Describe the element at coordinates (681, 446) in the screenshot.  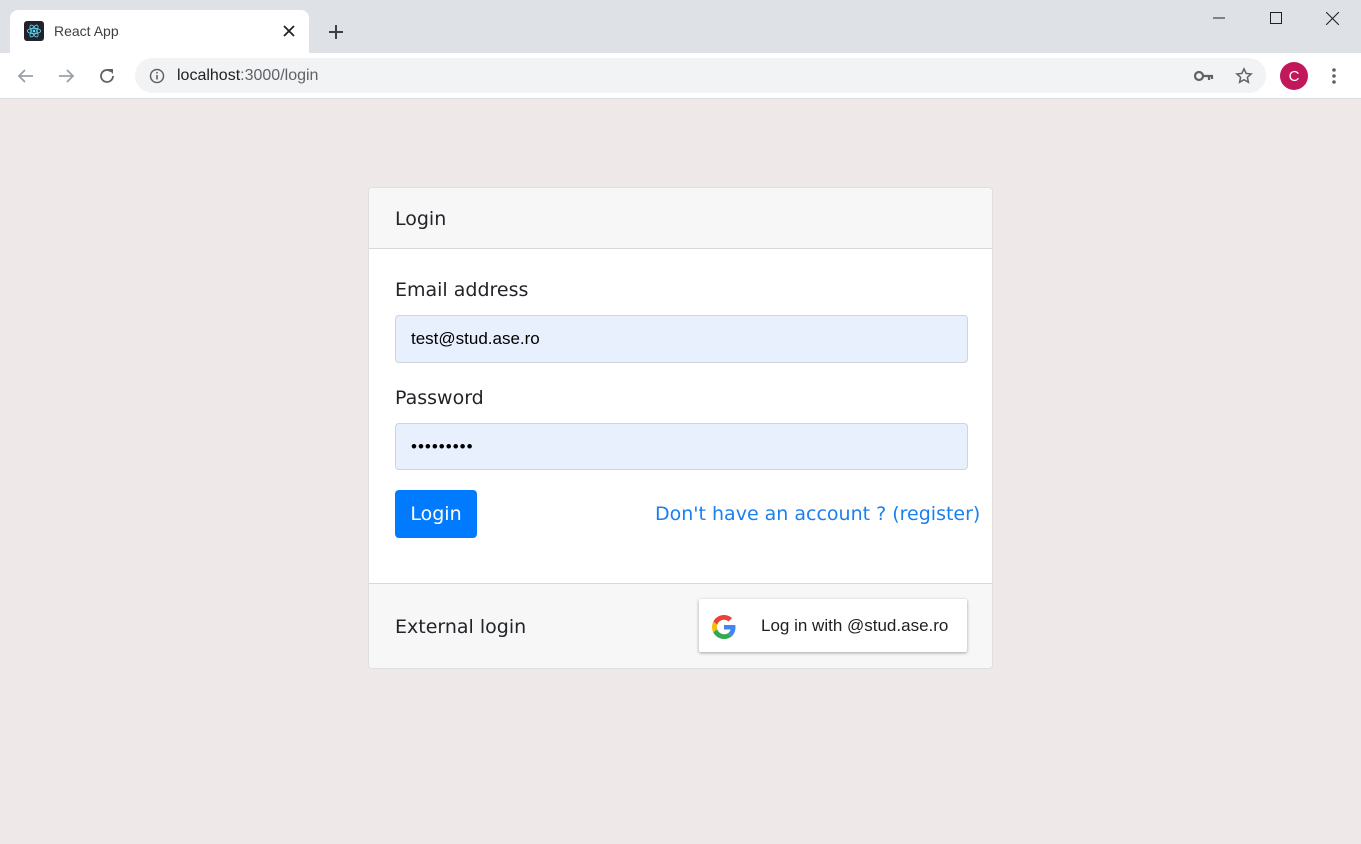
I see `password-input` at that location.